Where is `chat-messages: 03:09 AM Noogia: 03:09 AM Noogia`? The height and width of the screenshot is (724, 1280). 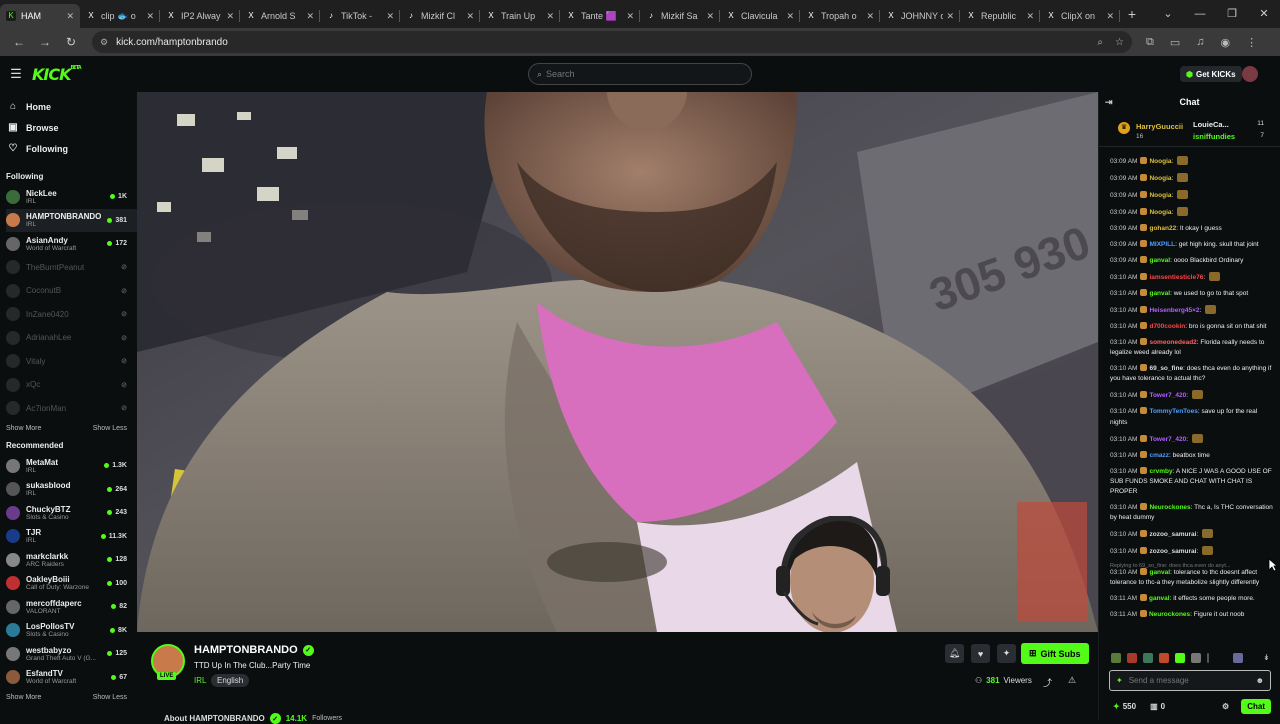 chat-messages: 03:09 AM Noogia: 03:09 AM Noogia is located at coordinates (1189, 404).